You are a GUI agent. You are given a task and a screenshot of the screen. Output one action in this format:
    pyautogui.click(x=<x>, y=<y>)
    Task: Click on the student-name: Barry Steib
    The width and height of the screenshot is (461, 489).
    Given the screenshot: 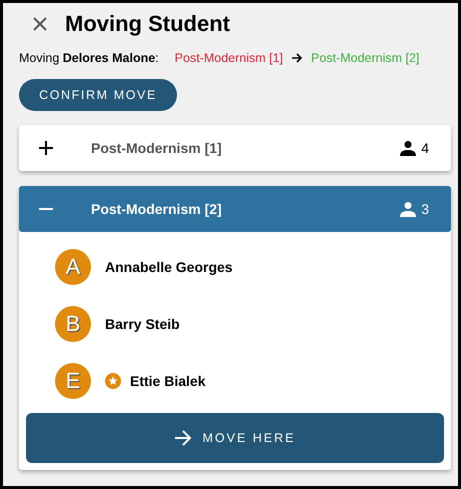 What is the action you would take?
    pyautogui.click(x=142, y=324)
    